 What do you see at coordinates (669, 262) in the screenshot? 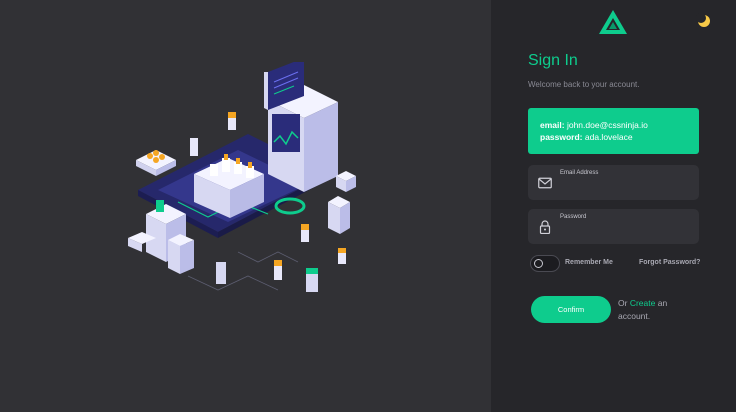
I see `forgot-password-link: Forgot Password?` at bounding box center [669, 262].